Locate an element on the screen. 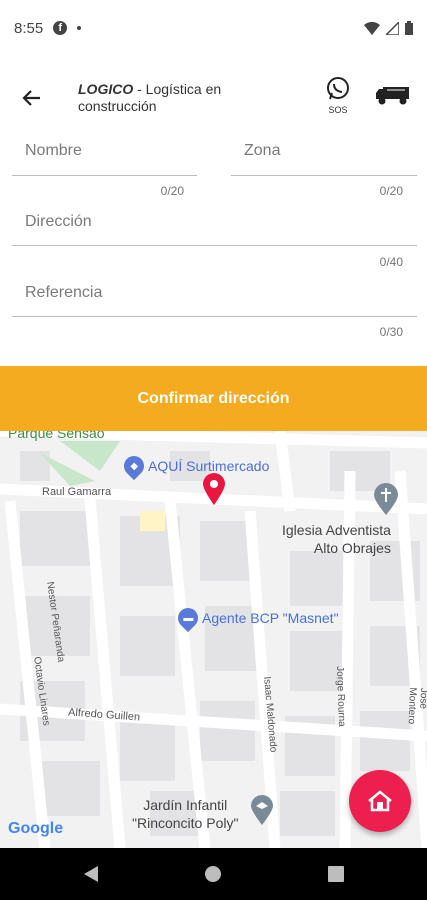 The height and width of the screenshot is (900, 427). poi-jardin: Jardín Infantil "Rinconcito Poly" is located at coordinates (185, 814).